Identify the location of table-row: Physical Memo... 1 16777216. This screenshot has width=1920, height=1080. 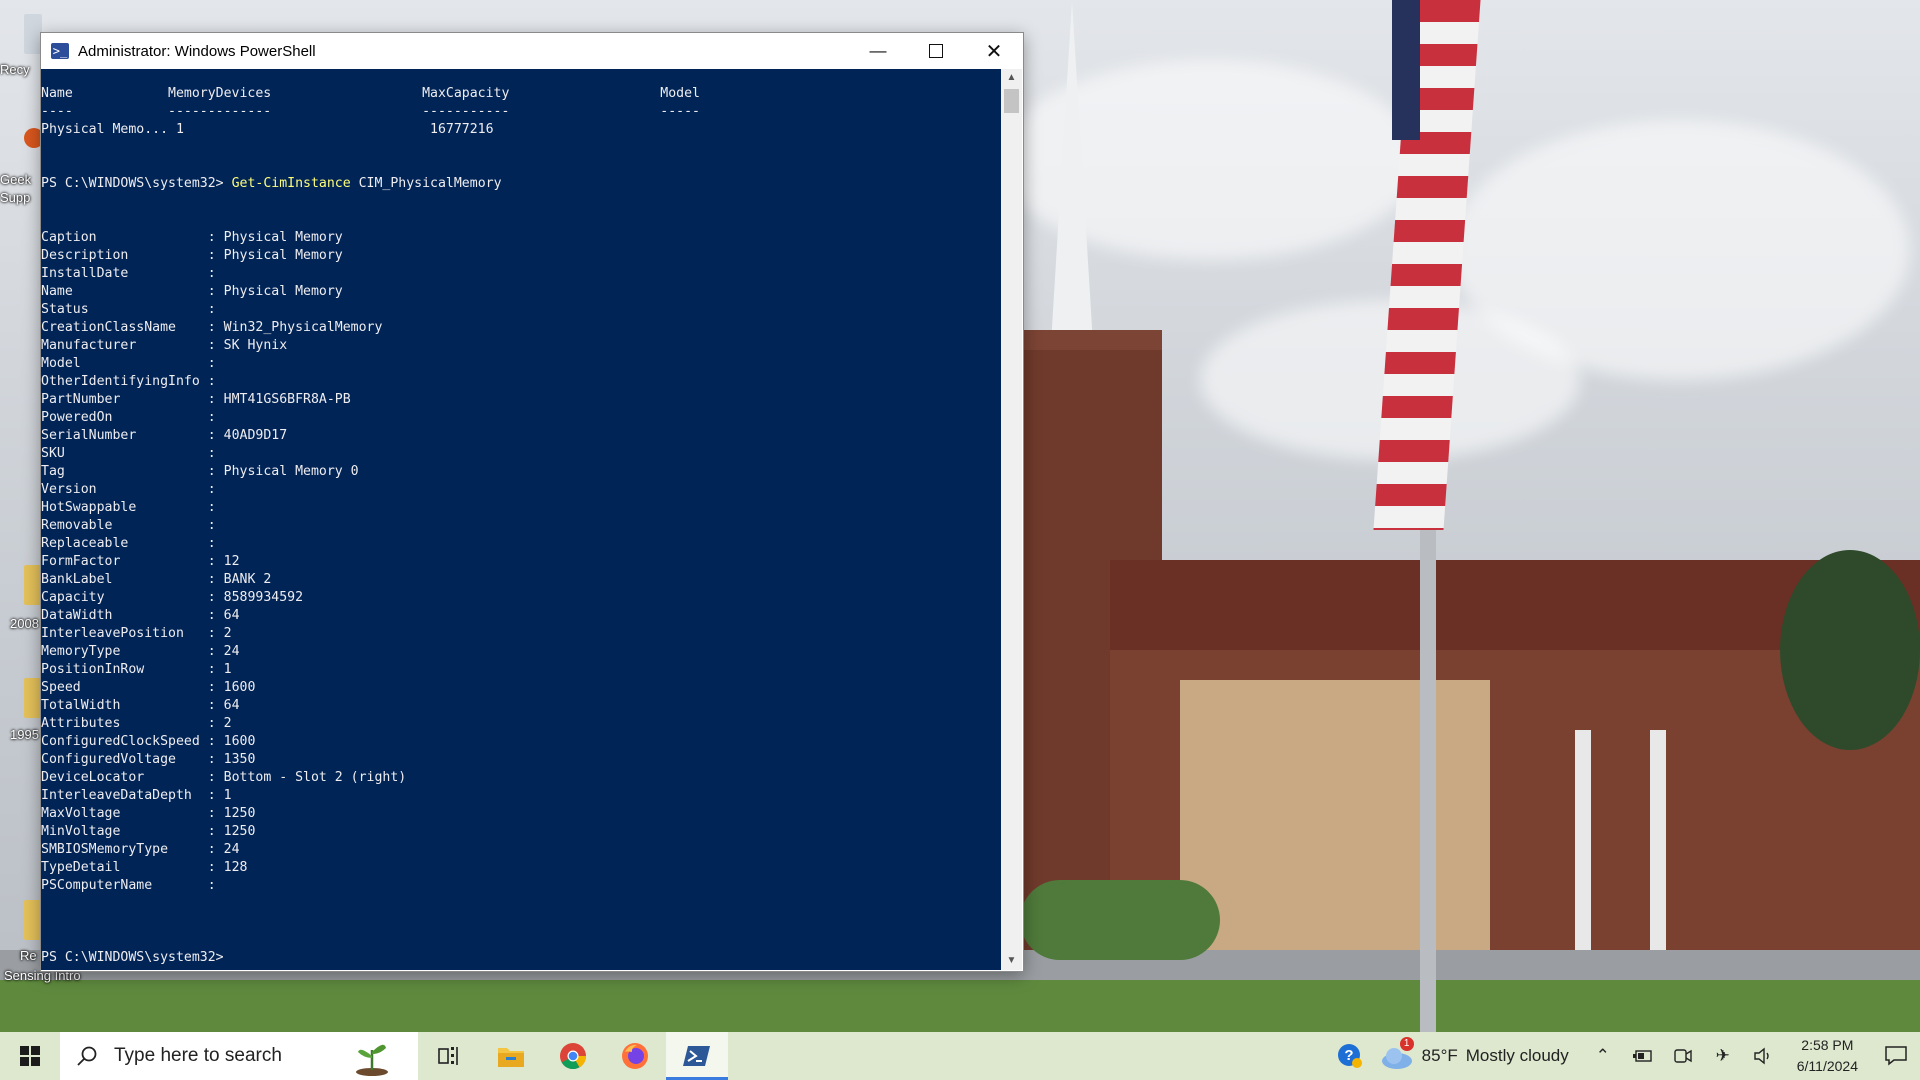
(267, 129).